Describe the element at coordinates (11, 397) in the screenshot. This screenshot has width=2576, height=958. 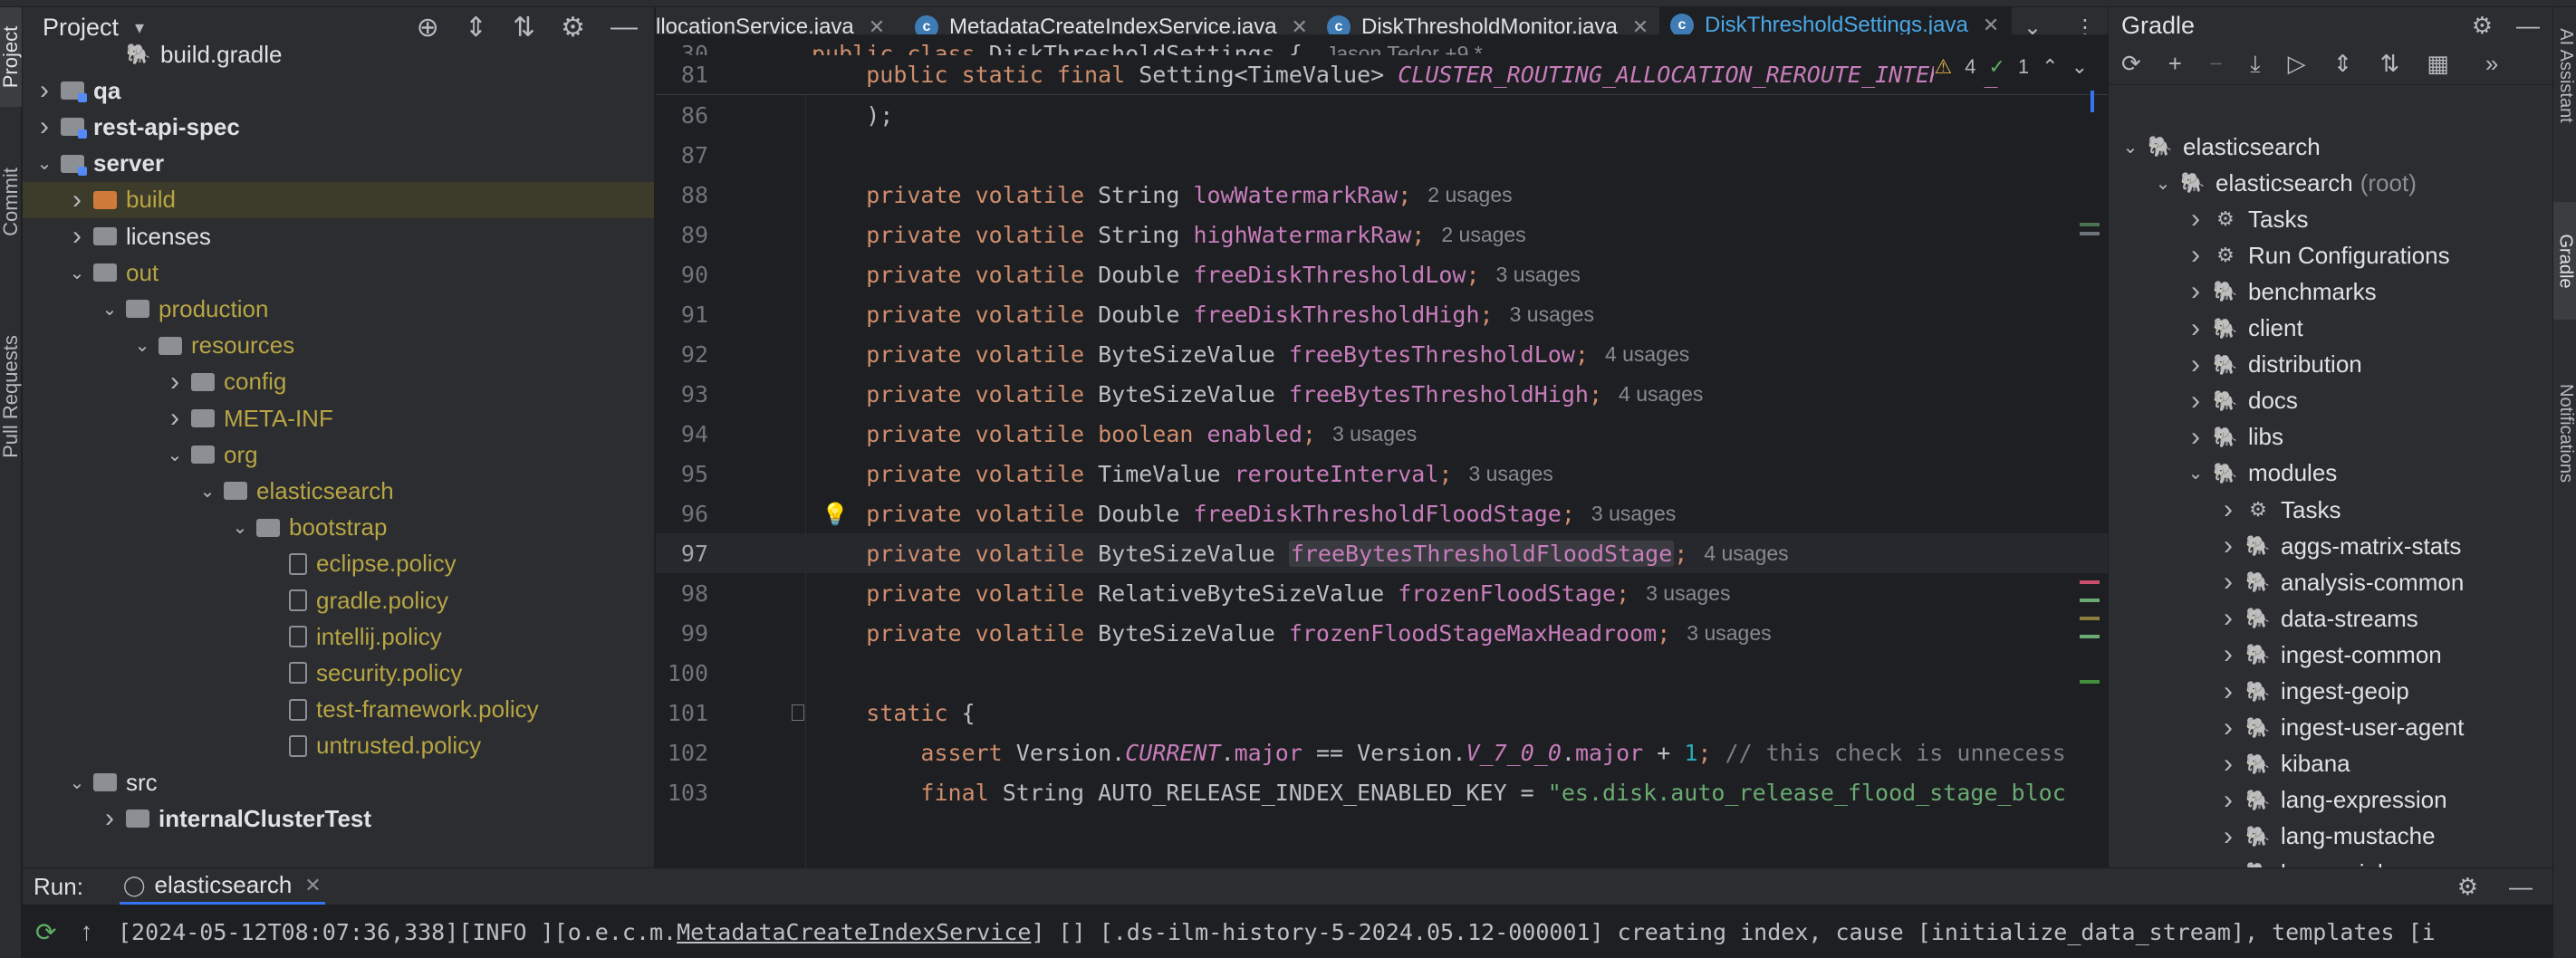
I see `pull-requests-tool-tab: Pull Requests` at that location.